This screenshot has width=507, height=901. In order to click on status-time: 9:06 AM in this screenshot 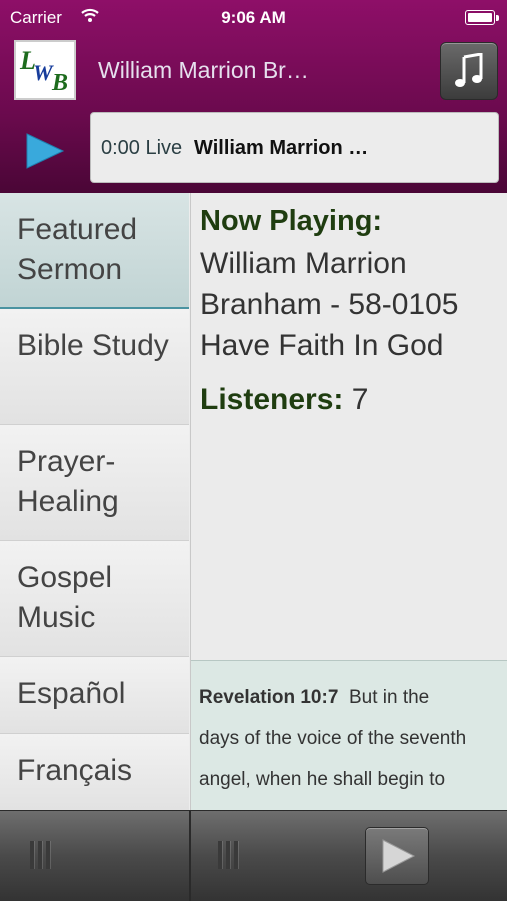, I will do `click(253, 17)`.